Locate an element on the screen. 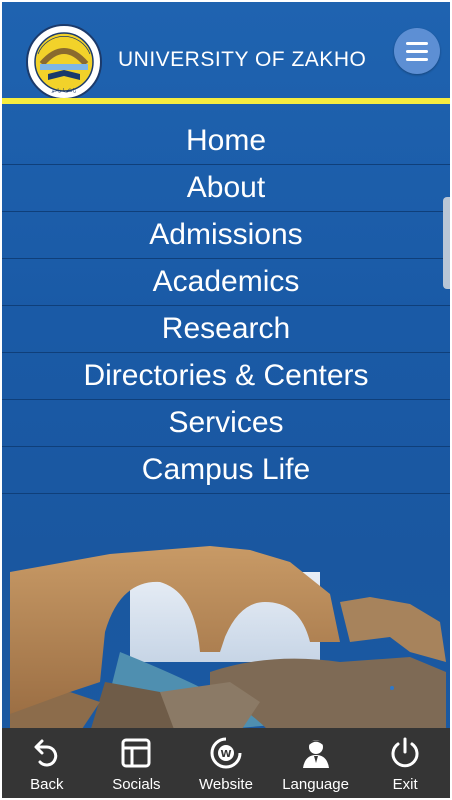 The image size is (452, 800). hamburger-menu-button is located at coordinates (417, 51).